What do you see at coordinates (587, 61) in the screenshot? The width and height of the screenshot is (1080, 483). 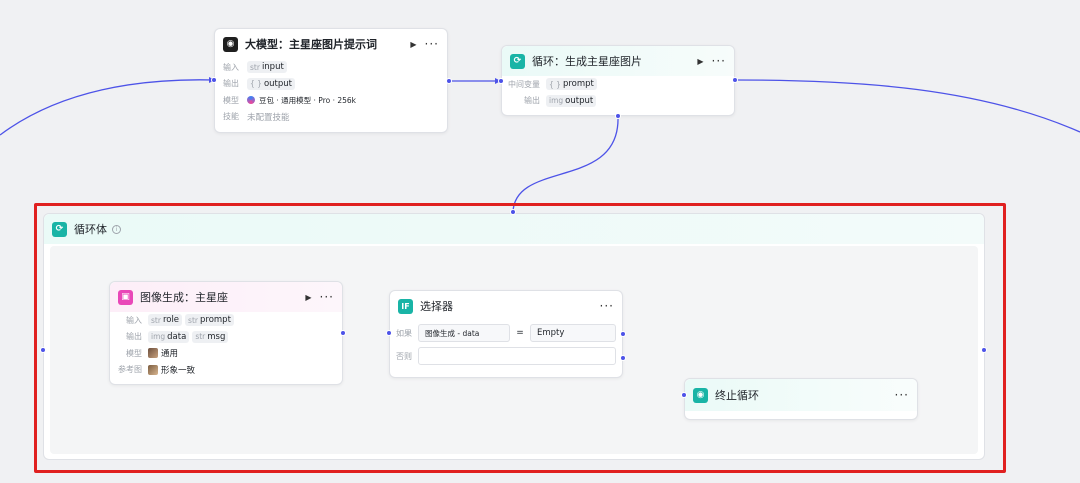 I see `loop-node-title: 循环：生成主星座图片` at bounding box center [587, 61].